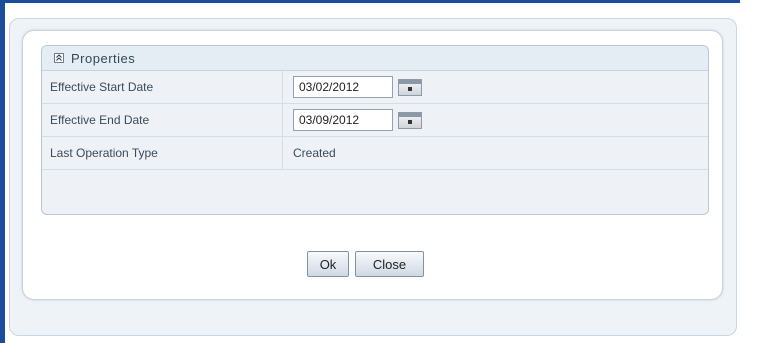 The image size is (761, 343). I want to click on end-date-input, so click(343, 120).